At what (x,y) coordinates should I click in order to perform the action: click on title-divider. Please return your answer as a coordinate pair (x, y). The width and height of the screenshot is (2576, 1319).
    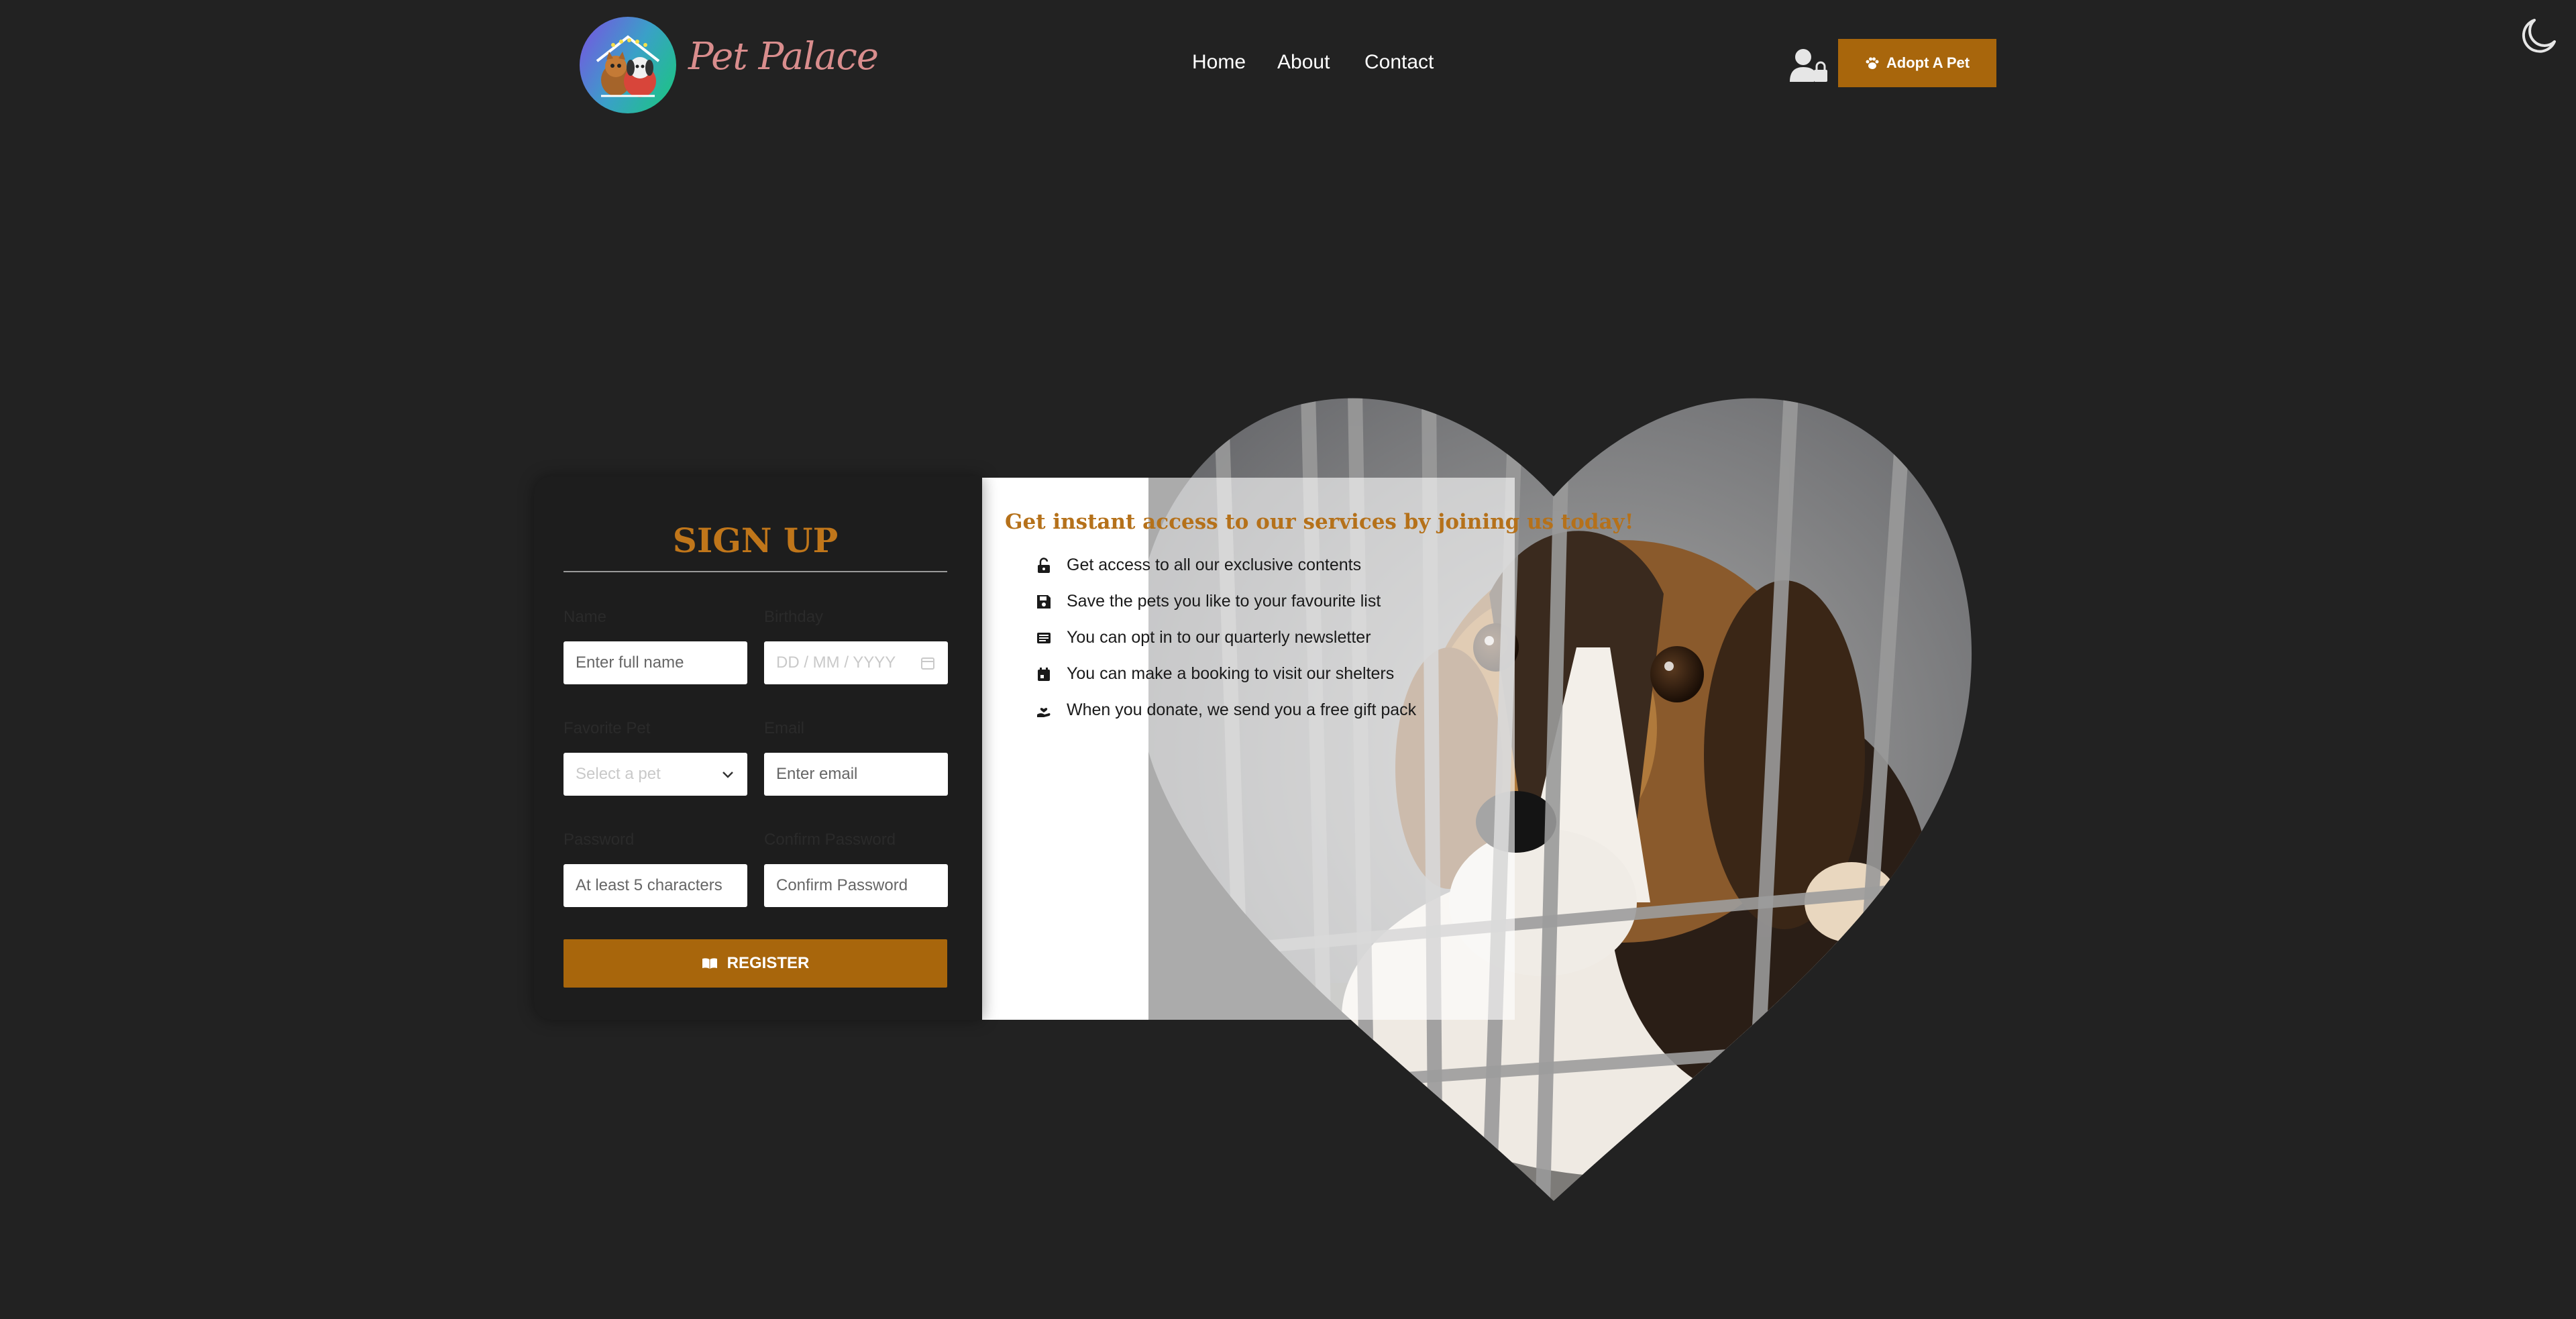
    Looking at the image, I should click on (755, 571).